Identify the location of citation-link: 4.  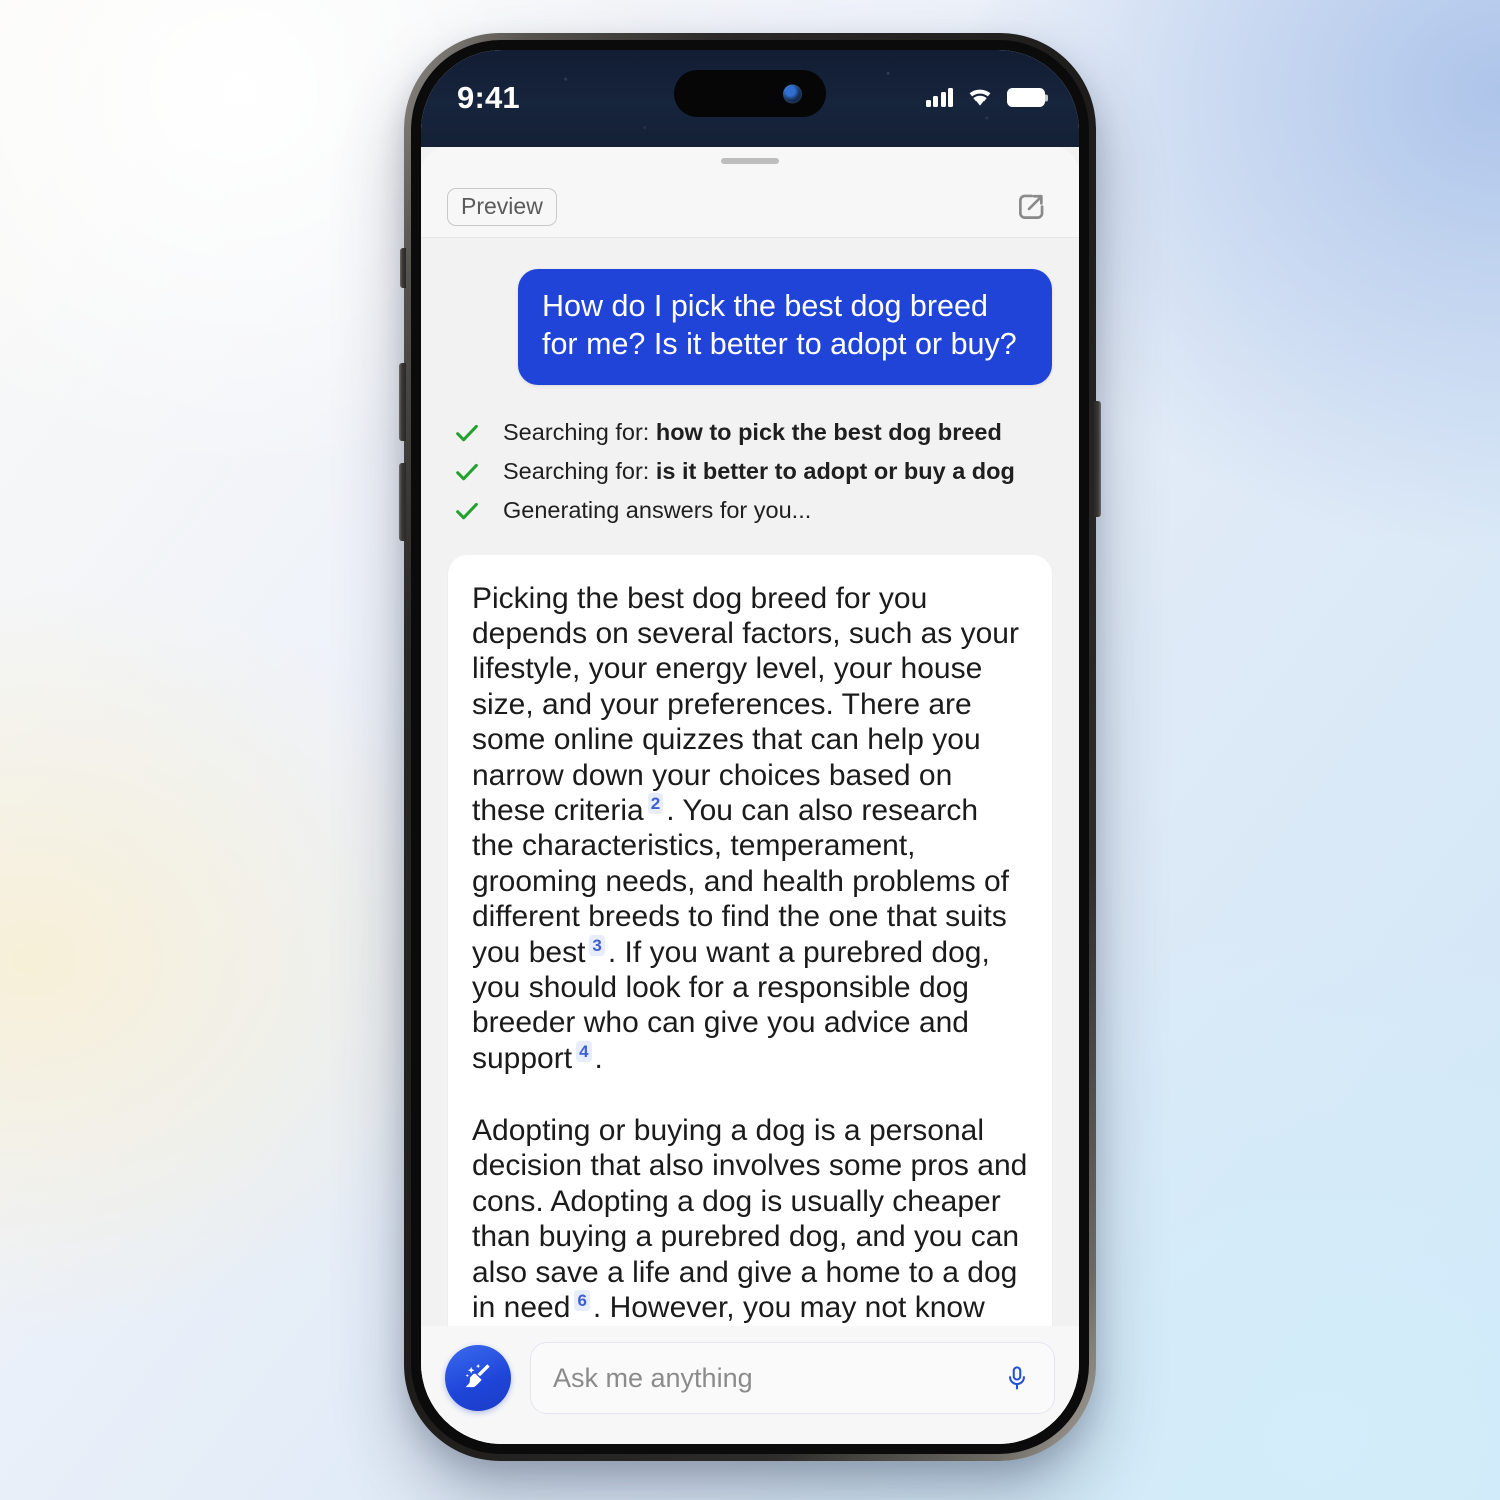
(584, 1051).